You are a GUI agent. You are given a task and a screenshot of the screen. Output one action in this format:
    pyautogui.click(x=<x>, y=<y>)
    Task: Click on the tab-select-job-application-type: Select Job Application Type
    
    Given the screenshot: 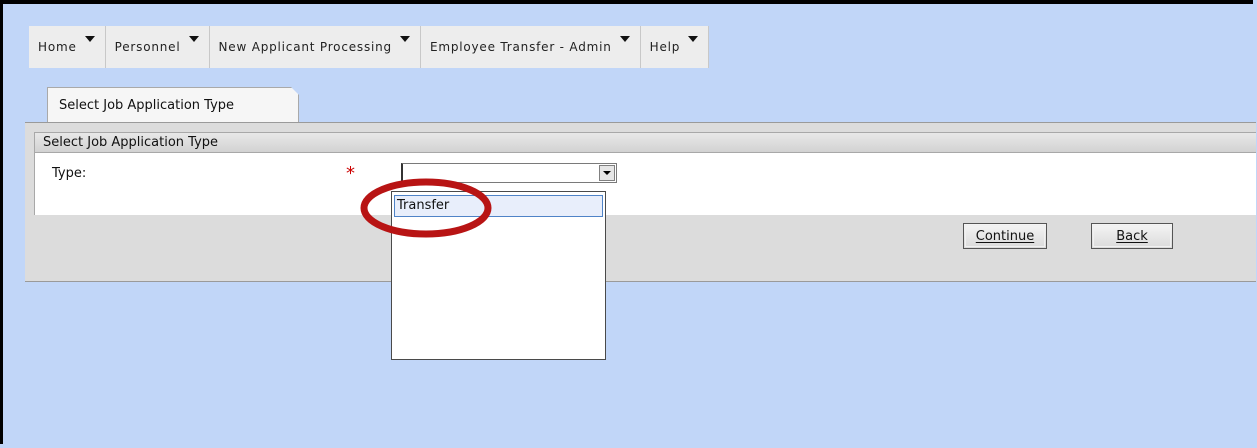 What is the action you would take?
    pyautogui.click(x=173, y=104)
    